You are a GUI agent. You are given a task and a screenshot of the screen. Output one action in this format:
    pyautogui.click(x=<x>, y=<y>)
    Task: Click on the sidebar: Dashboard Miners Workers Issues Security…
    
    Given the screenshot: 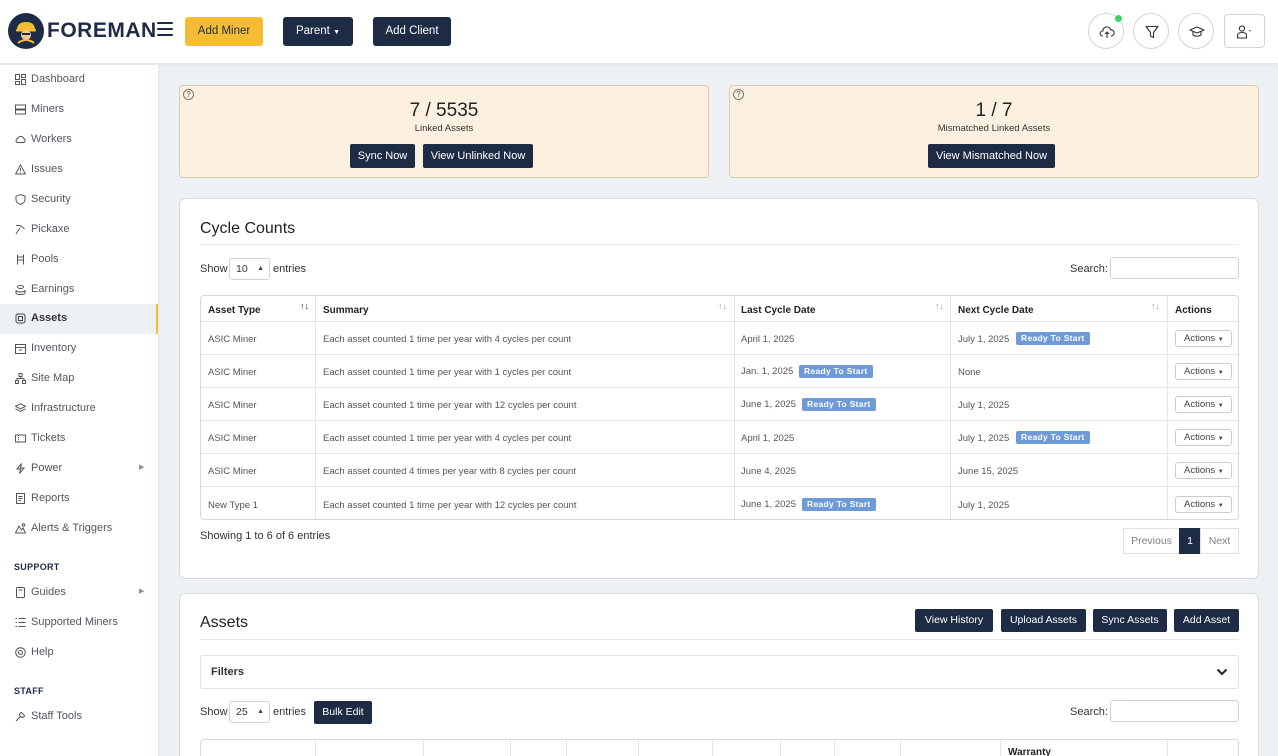 What is the action you would take?
    pyautogui.click(x=79, y=410)
    